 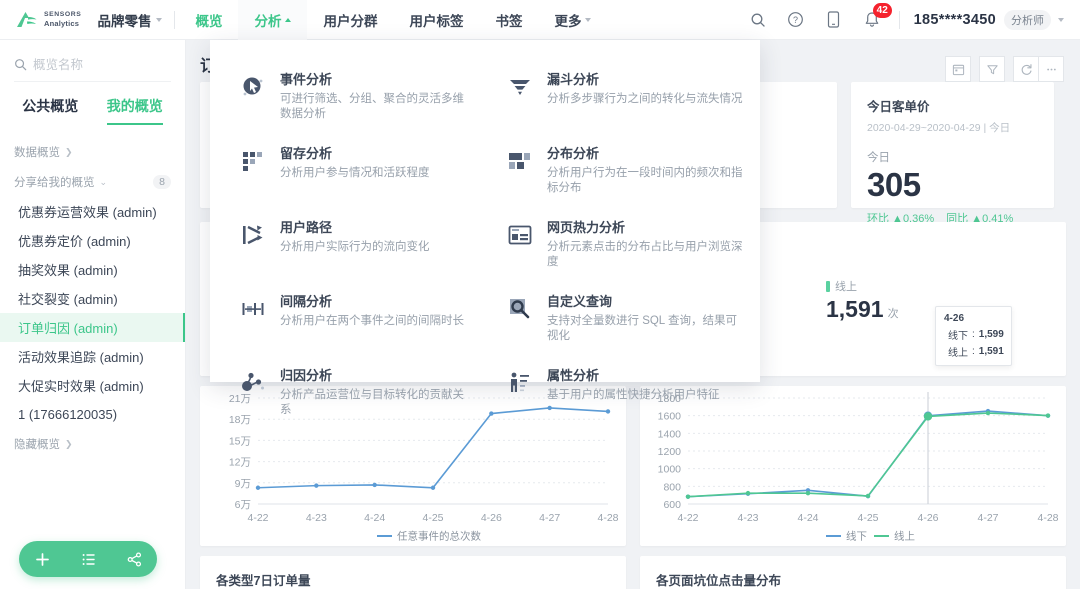 I want to click on menu-item-property-analysis: 属性分析 基于用户的属性快捷分析用户特征, so click(x=622, y=393).